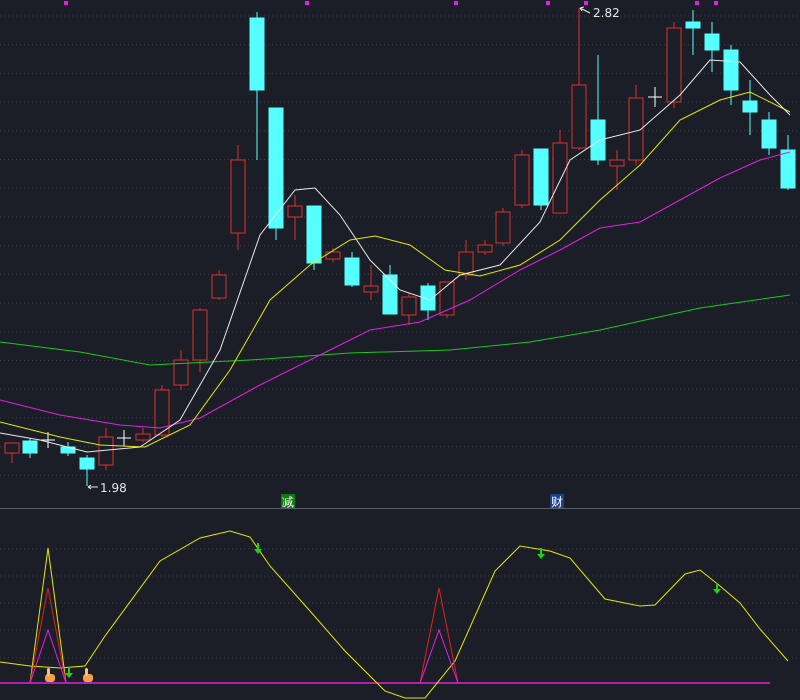 This screenshot has width=800, height=700. Describe the element at coordinates (113, 488) in the screenshot. I see `low-price-label: 1.98` at that location.